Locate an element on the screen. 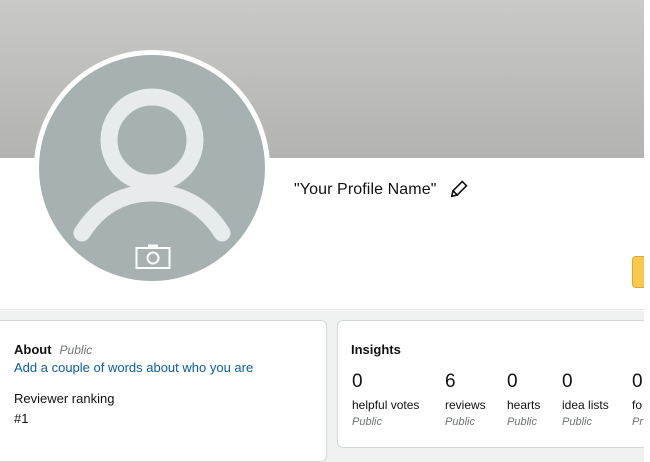 The image size is (650, 462). profile-name: "Your Profile Name" is located at coordinates (365, 189).